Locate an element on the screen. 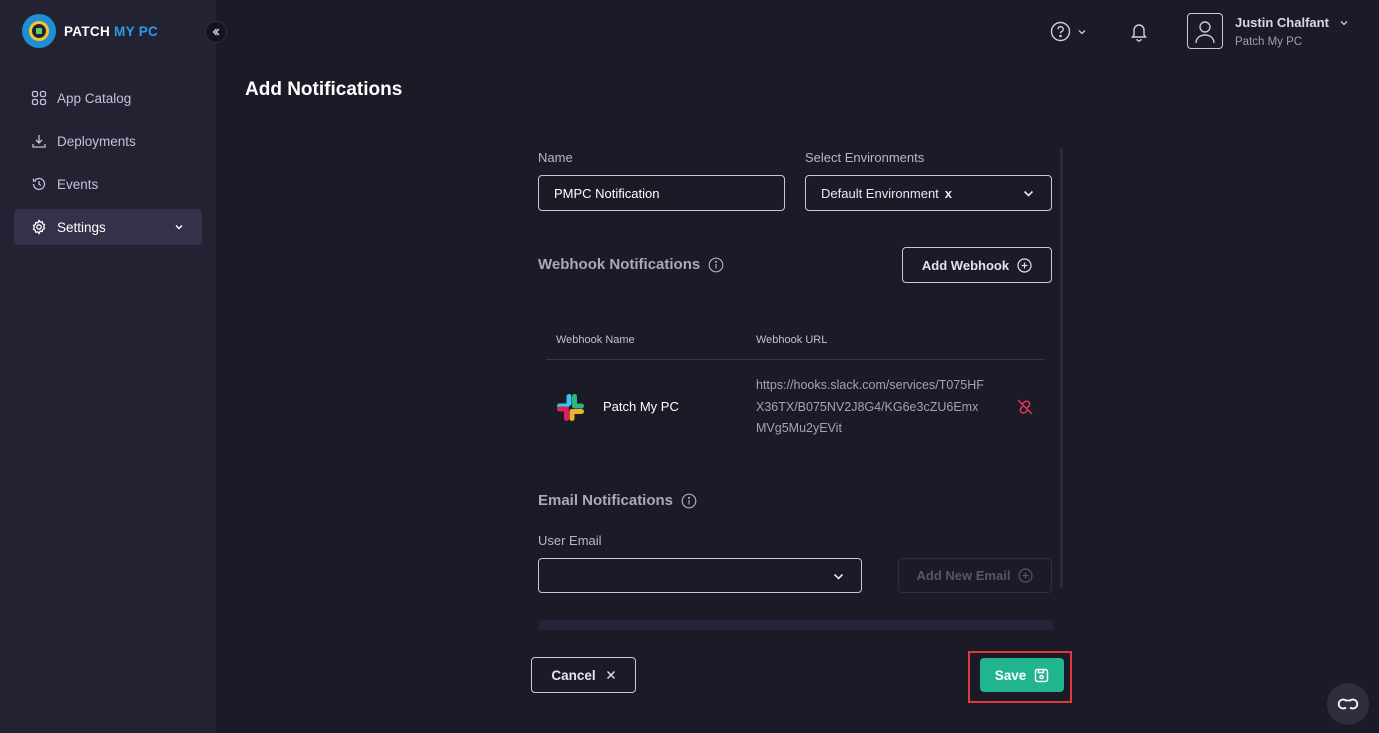  scroll-fade is located at coordinates (796, 625).